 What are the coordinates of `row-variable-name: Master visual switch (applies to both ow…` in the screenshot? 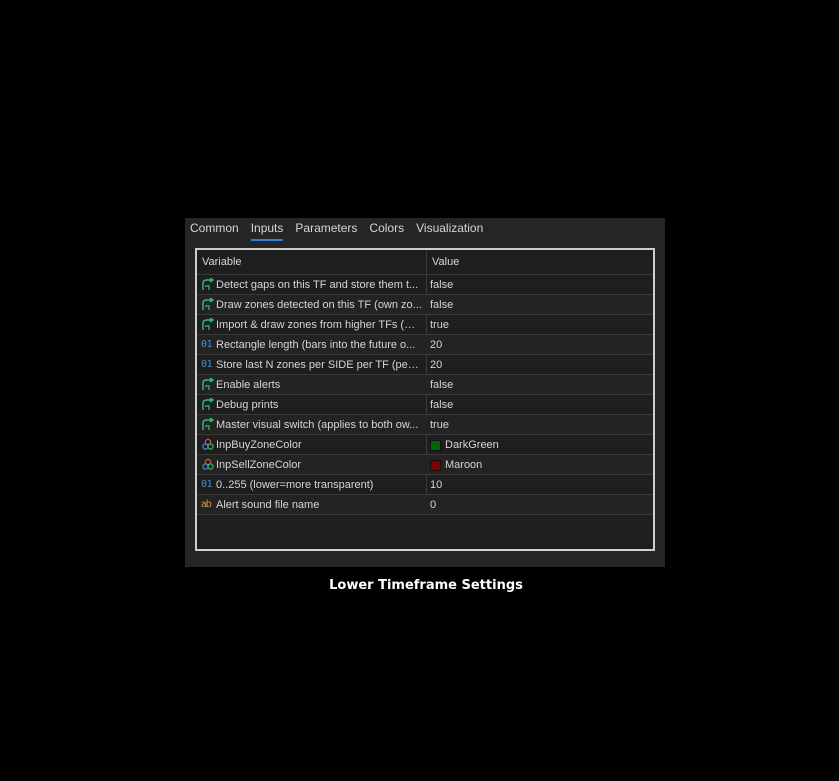 It's located at (317, 425).